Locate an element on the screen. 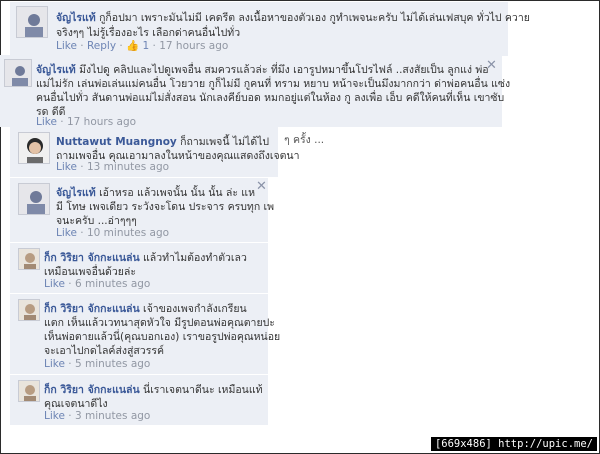 This screenshot has width=600, height=454. comment-text-line: นี่เราเจตนาดีนะ เหมือนแท้ is located at coordinates (203, 390).